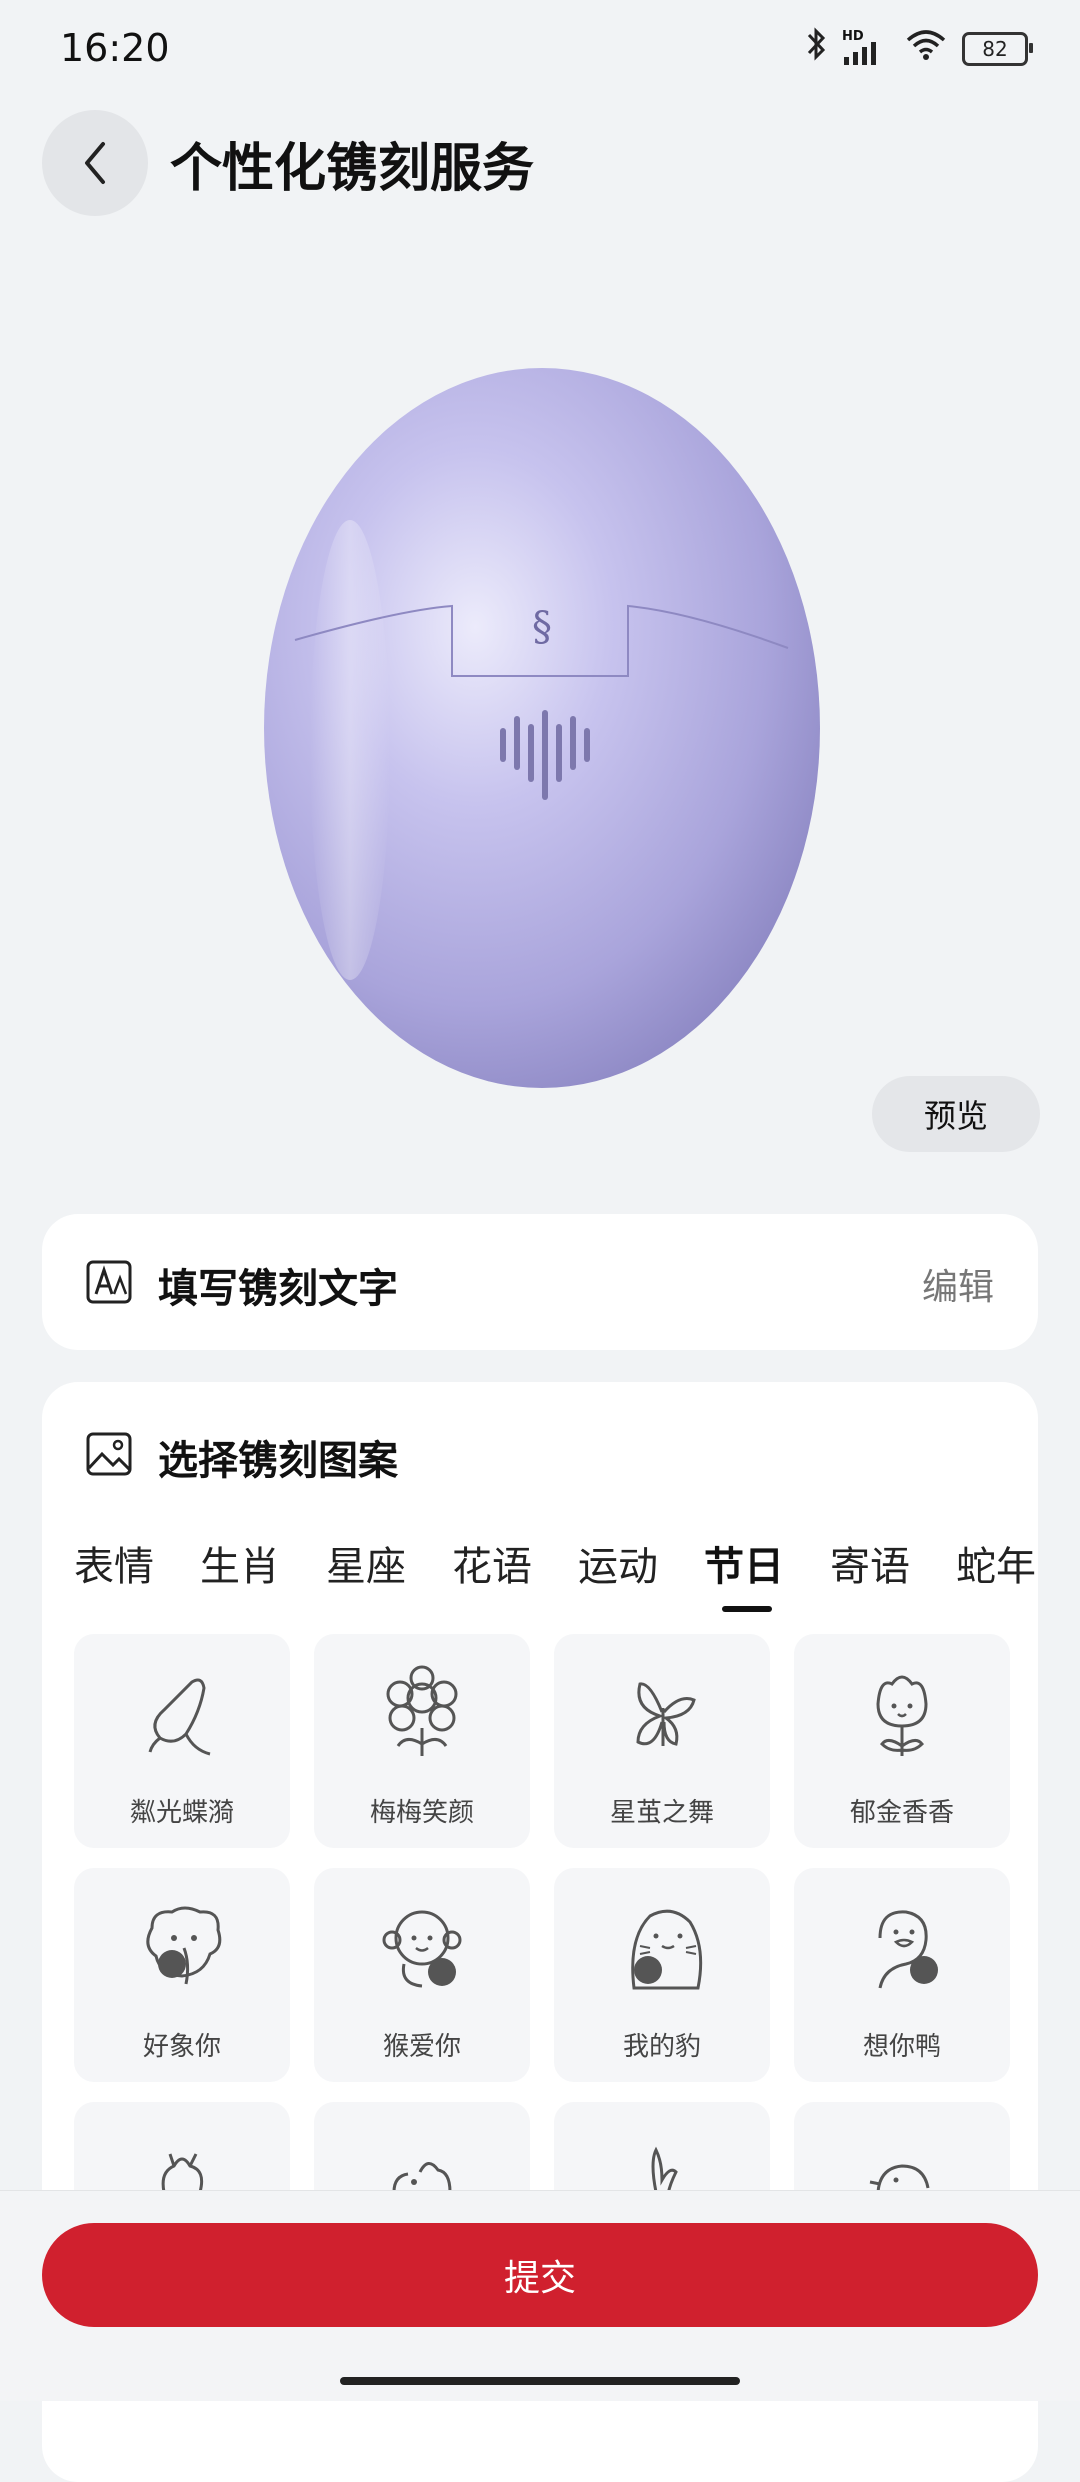  I want to click on pattern-tile: 星茧之舞, so click(662, 1741).